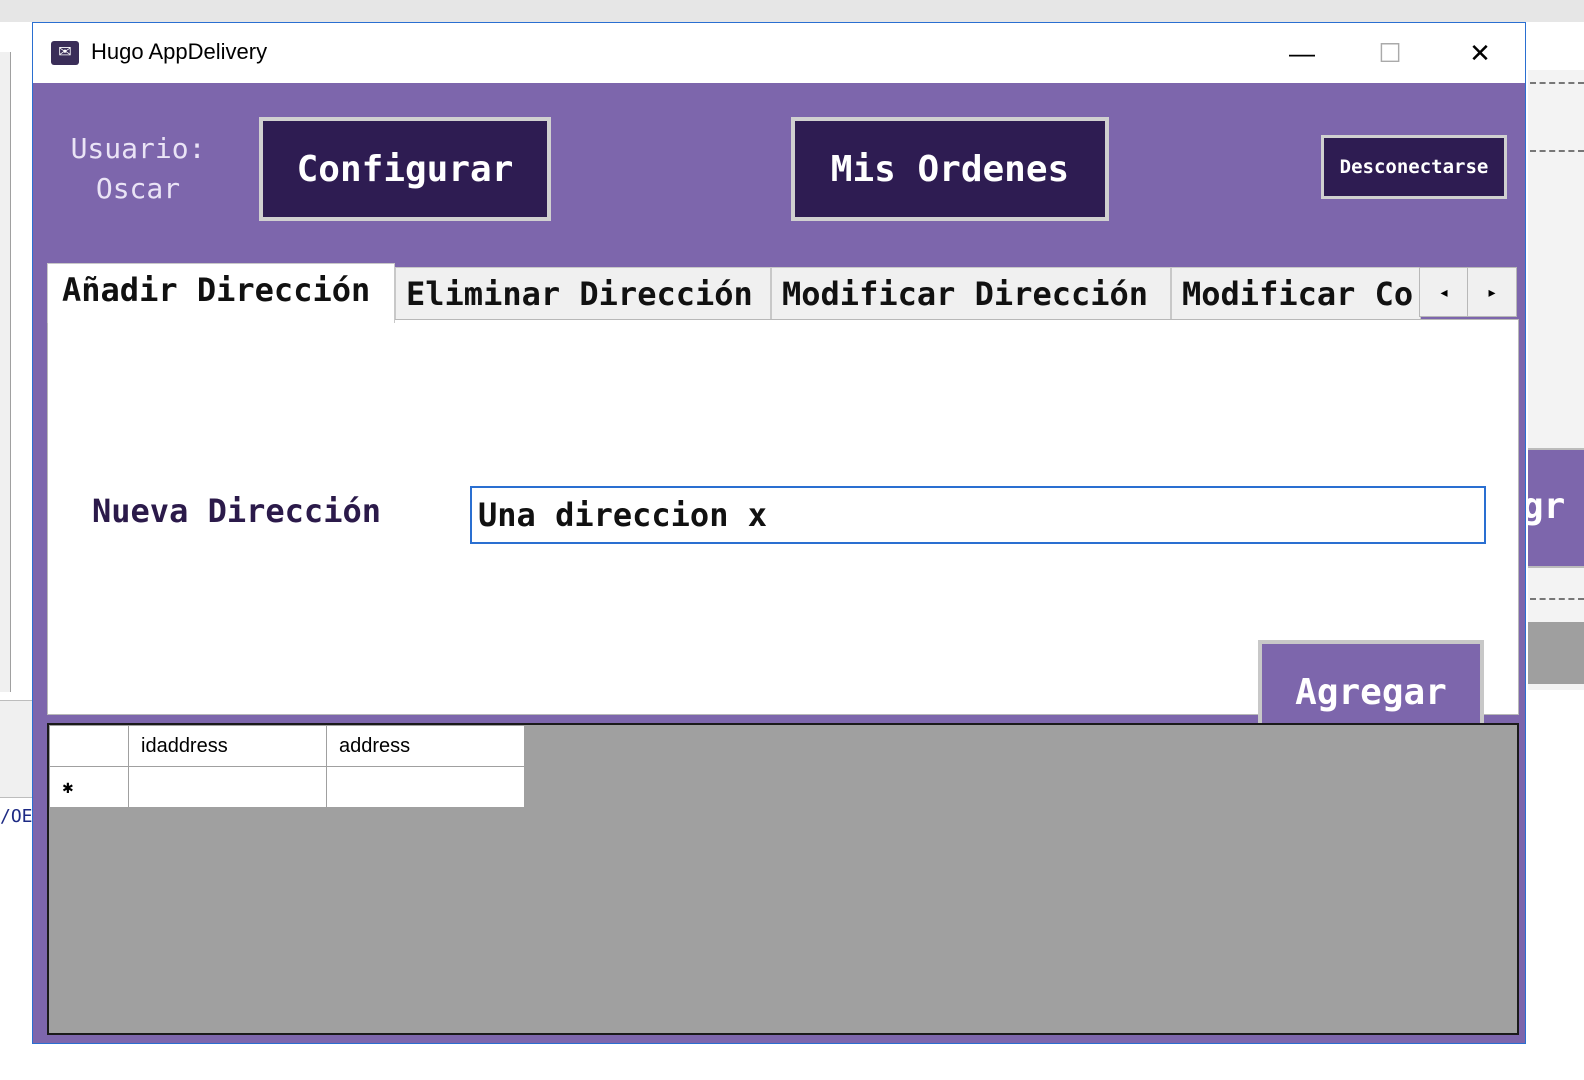 The height and width of the screenshot is (1080, 1584). I want to click on user-label: Usuario:, so click(138, 148).